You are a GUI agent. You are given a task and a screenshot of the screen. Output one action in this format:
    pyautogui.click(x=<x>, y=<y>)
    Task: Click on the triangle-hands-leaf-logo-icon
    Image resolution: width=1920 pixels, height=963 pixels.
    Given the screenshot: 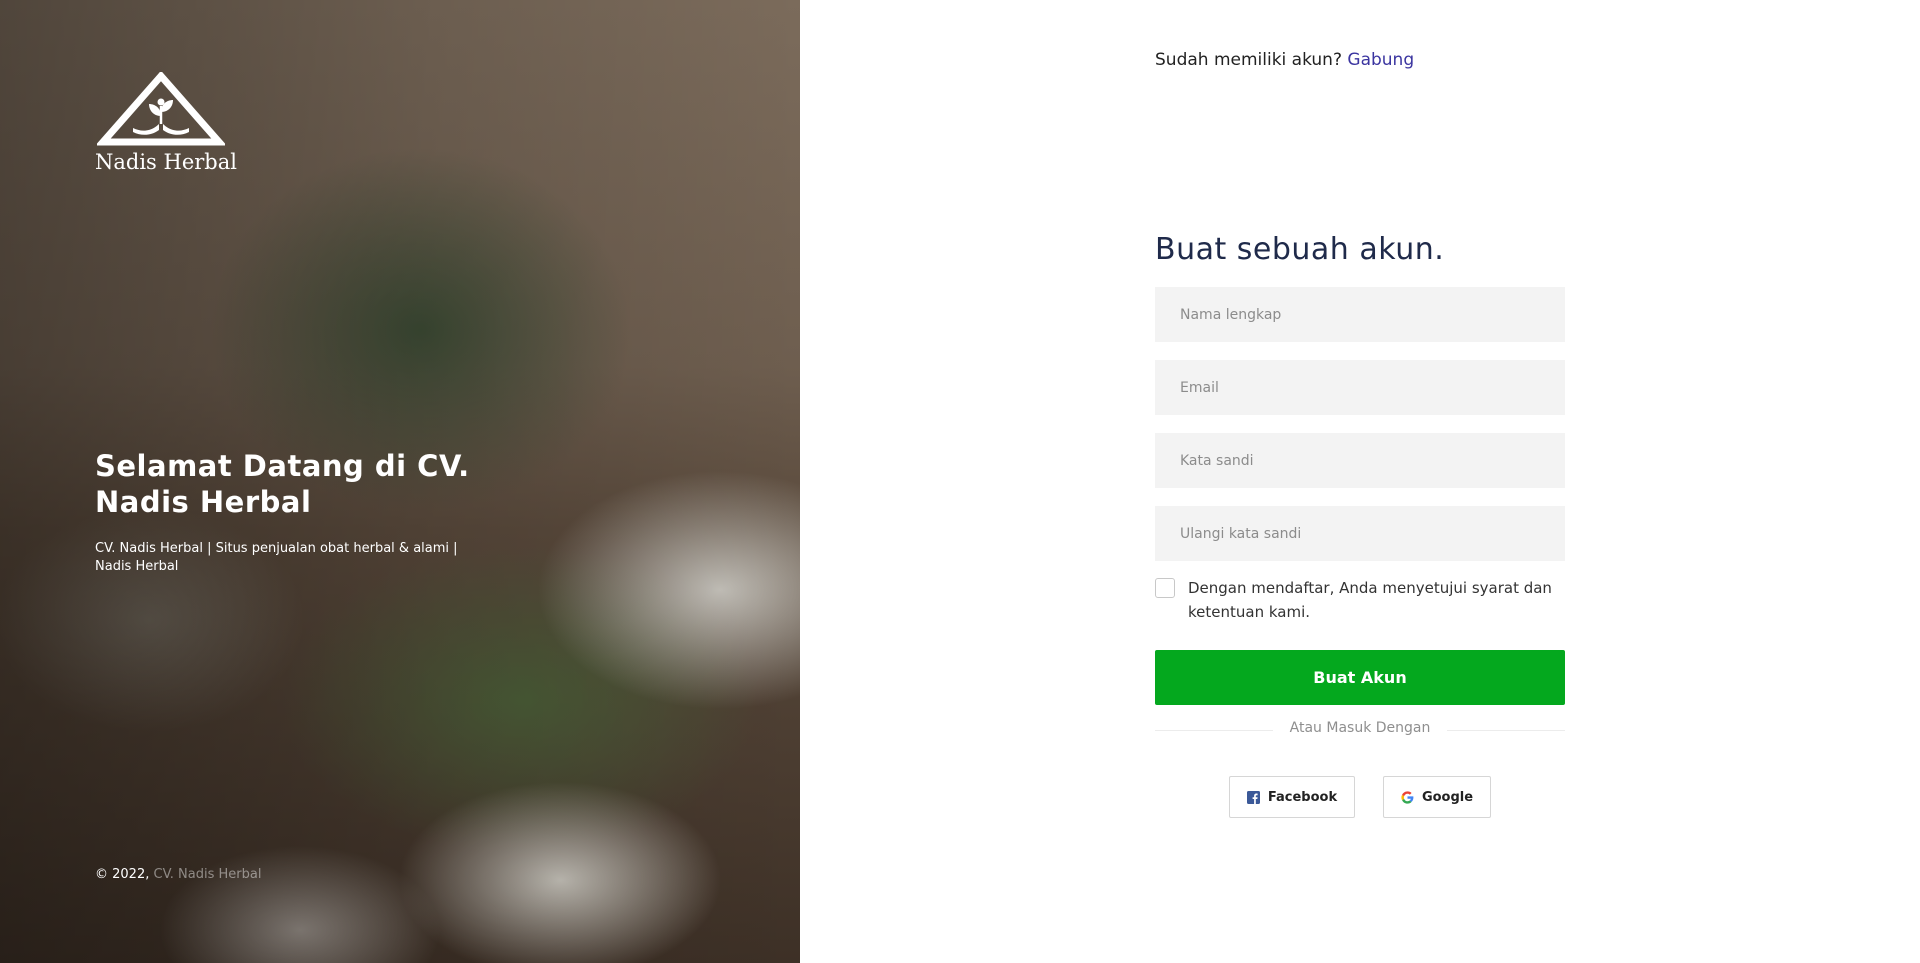 What is the action you would take?
    pyautogui.click(x=161, y=109)
    